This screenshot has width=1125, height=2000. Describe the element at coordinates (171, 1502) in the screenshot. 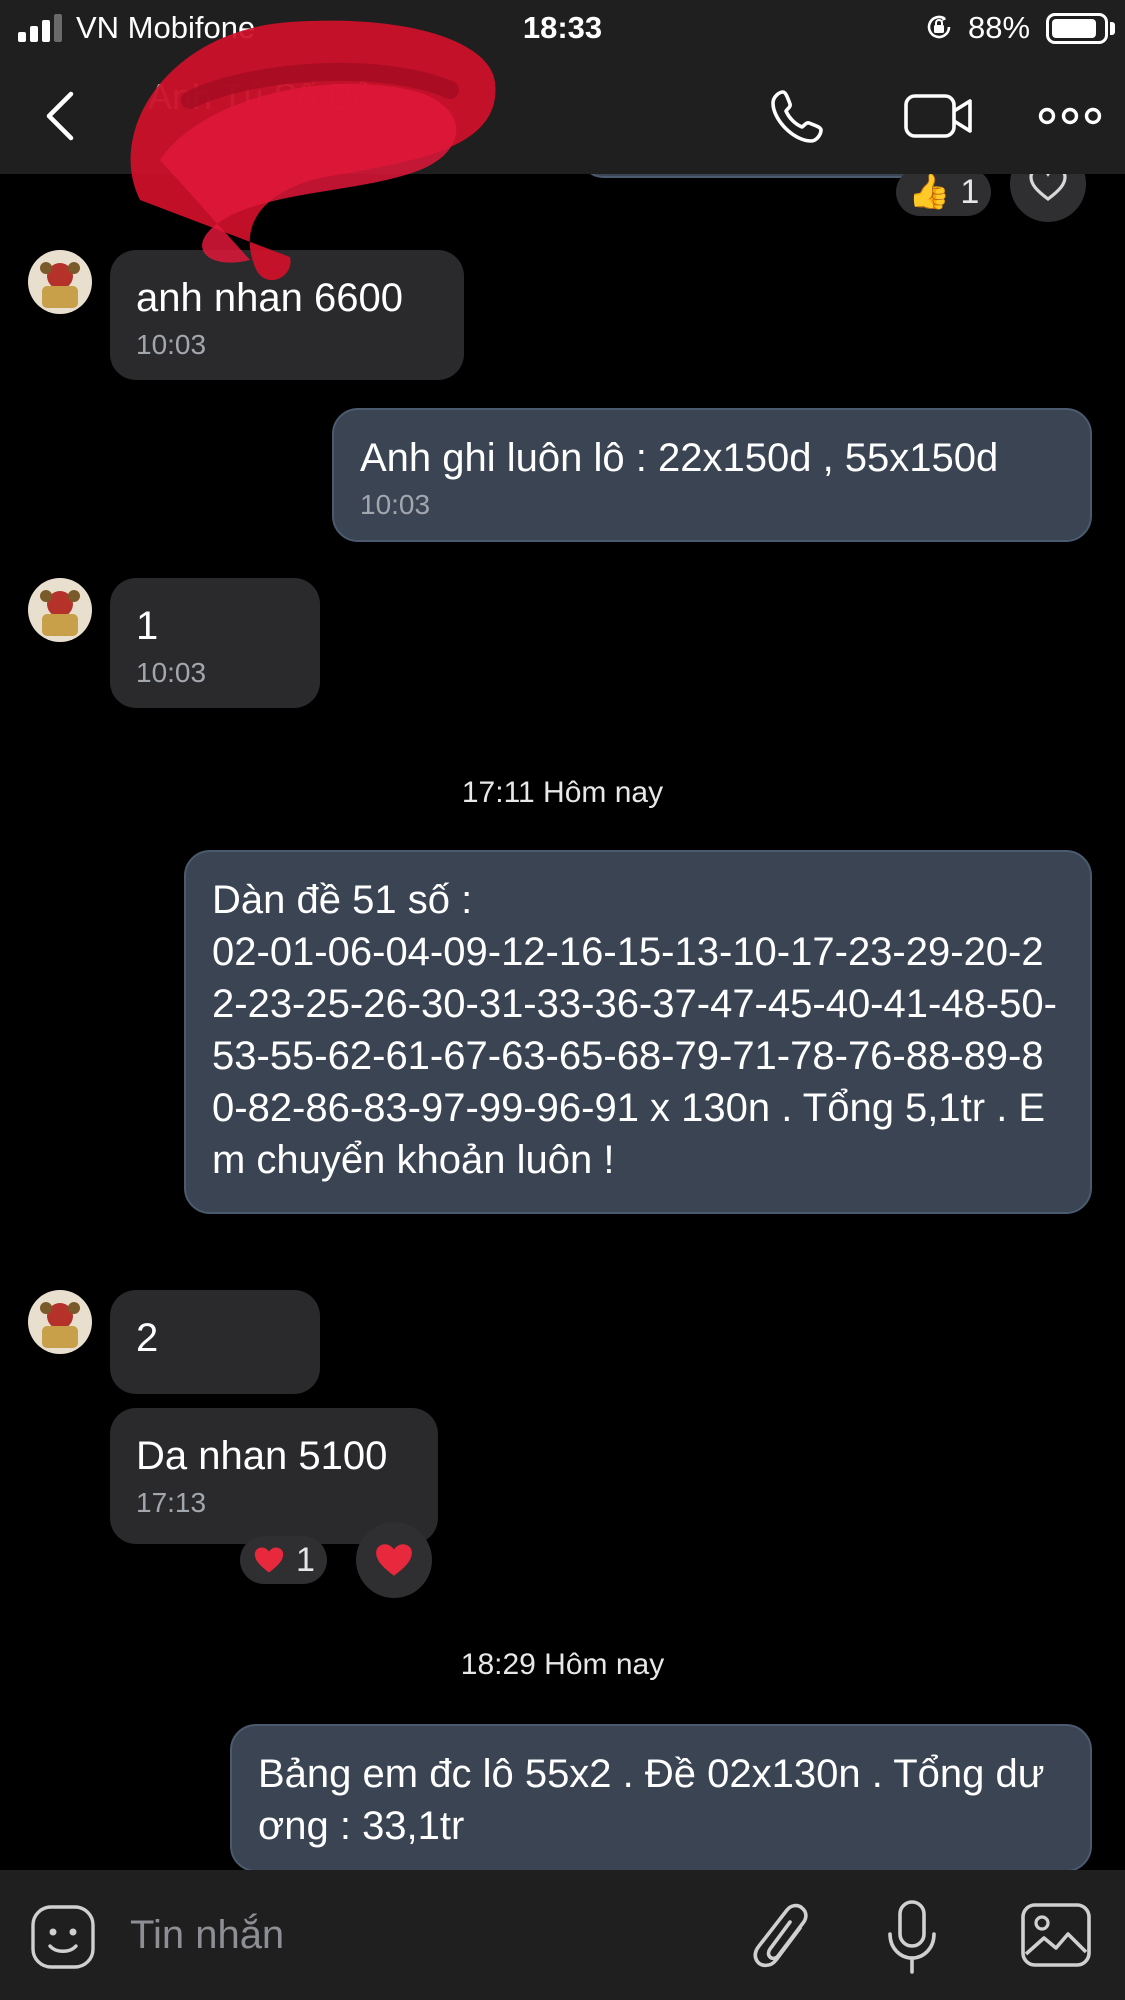

I see `message-time: 17:13` at that location.